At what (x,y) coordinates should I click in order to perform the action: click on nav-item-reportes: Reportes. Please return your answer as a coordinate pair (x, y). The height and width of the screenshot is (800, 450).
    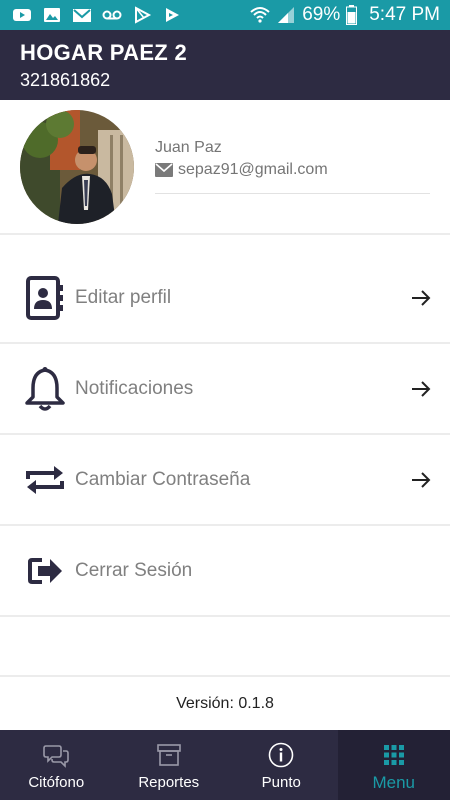
    Looking at the image, I should click on (169, 765).